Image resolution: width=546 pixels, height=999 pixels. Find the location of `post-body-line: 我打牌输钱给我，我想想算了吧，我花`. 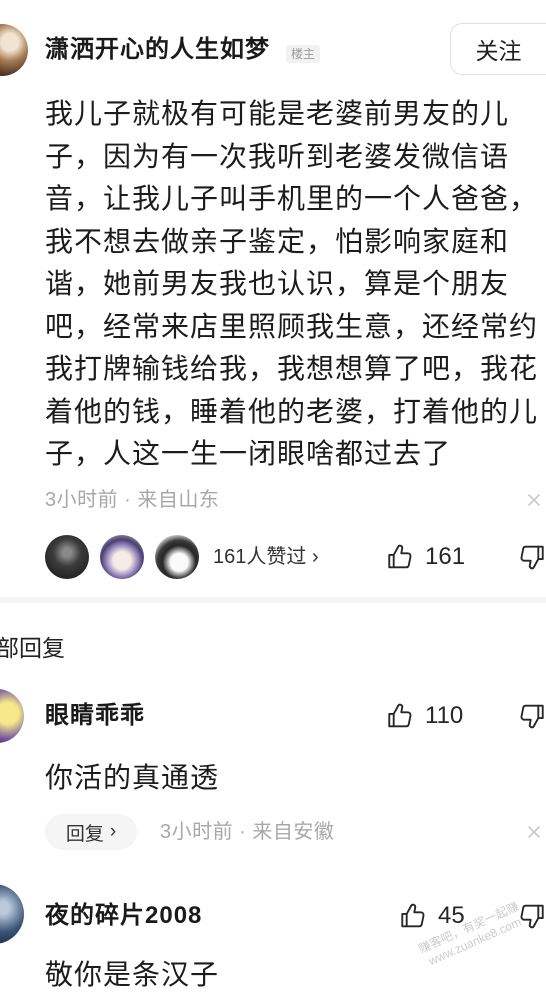

post-body-line: 我打牌输钱给我，我想想算了吧，我花 is located at coordinates (292, 368).